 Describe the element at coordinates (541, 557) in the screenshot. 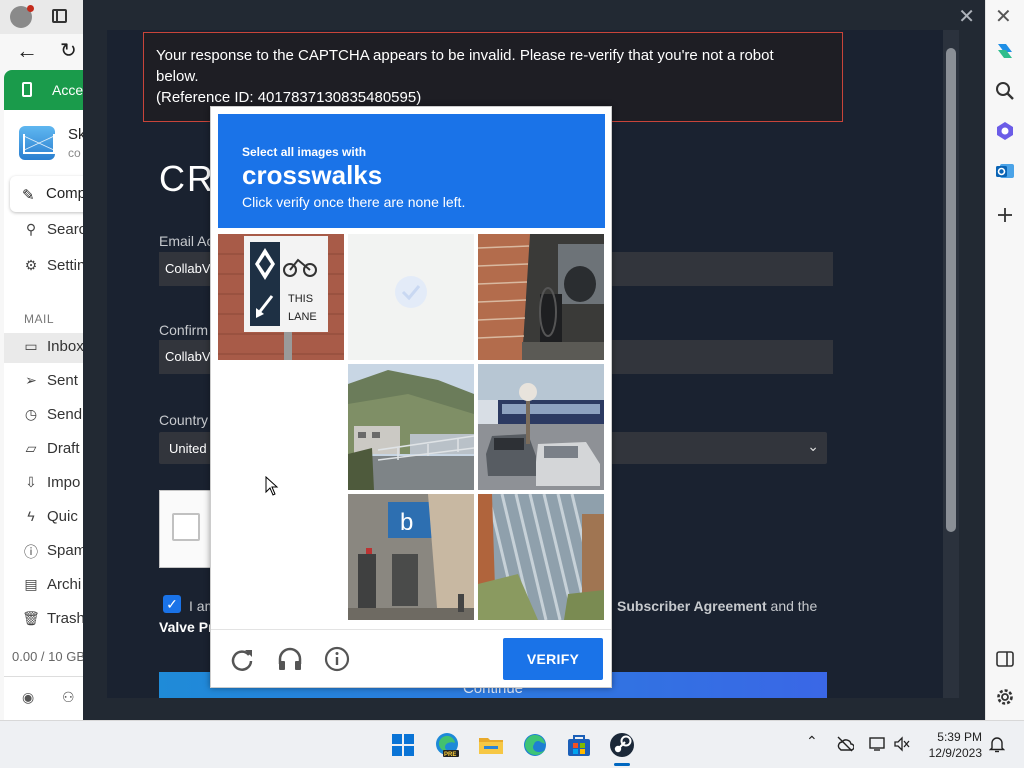

I see `captcha-tile-corrugated` at that location.